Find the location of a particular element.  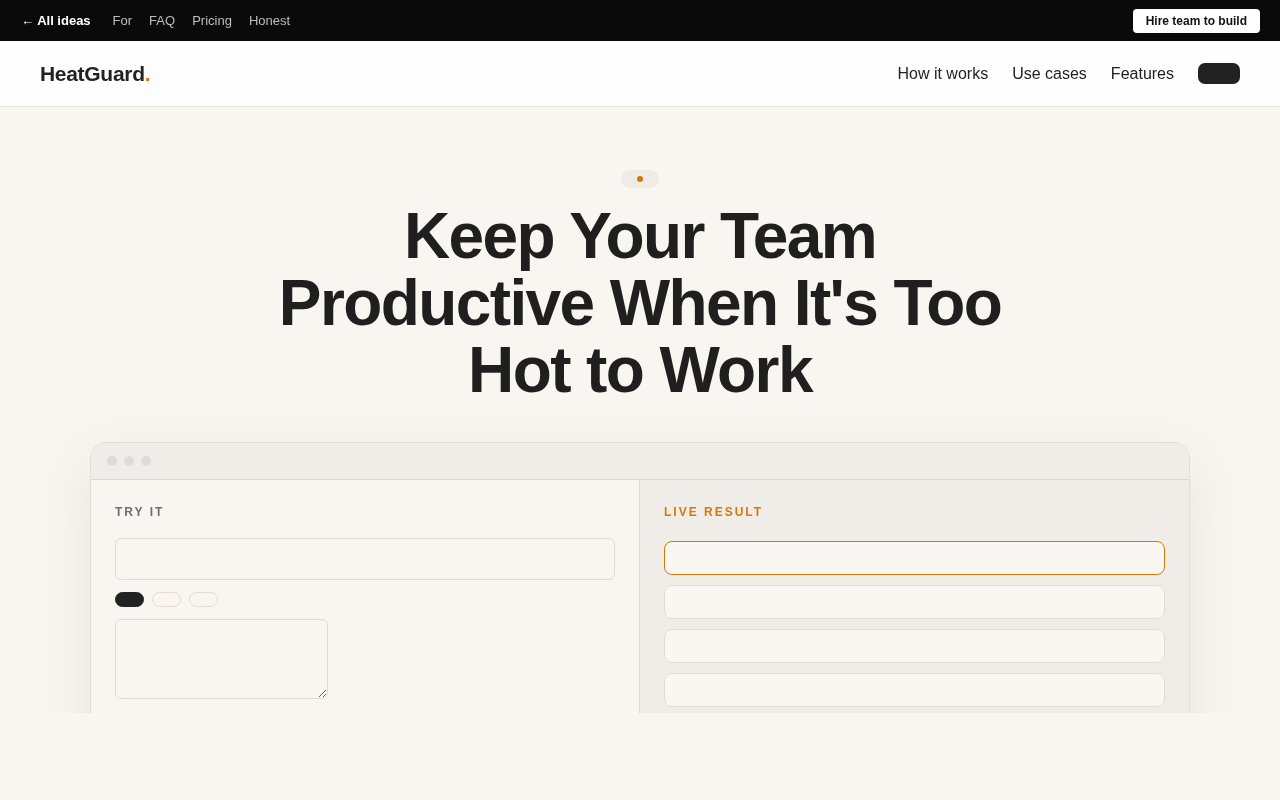

nav-link: Use cases is located at coordinates (1049, 73).